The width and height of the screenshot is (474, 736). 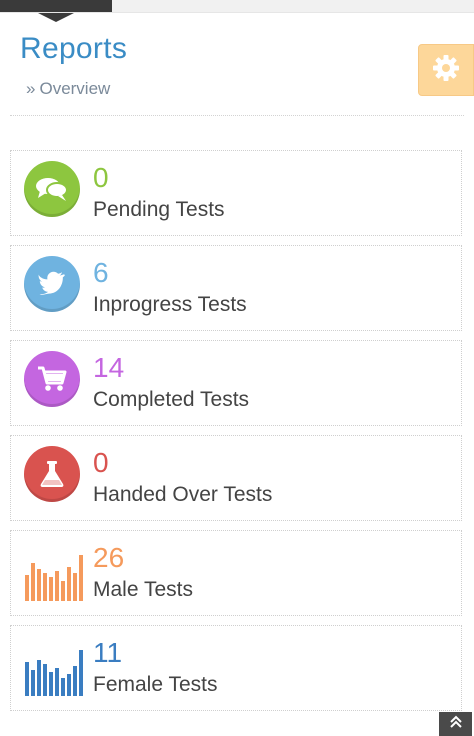 I want to click on header-divider, so click(x=237, y=115).